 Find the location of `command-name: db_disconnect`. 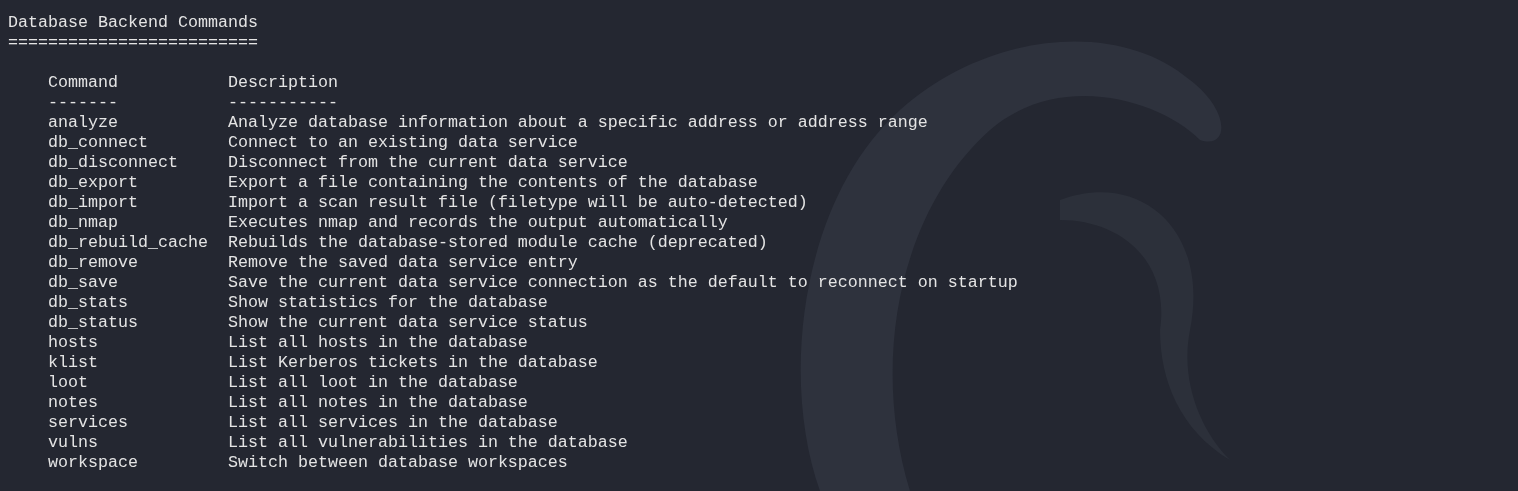

command-name: db_disconnect is located at coordinates (113, 162).